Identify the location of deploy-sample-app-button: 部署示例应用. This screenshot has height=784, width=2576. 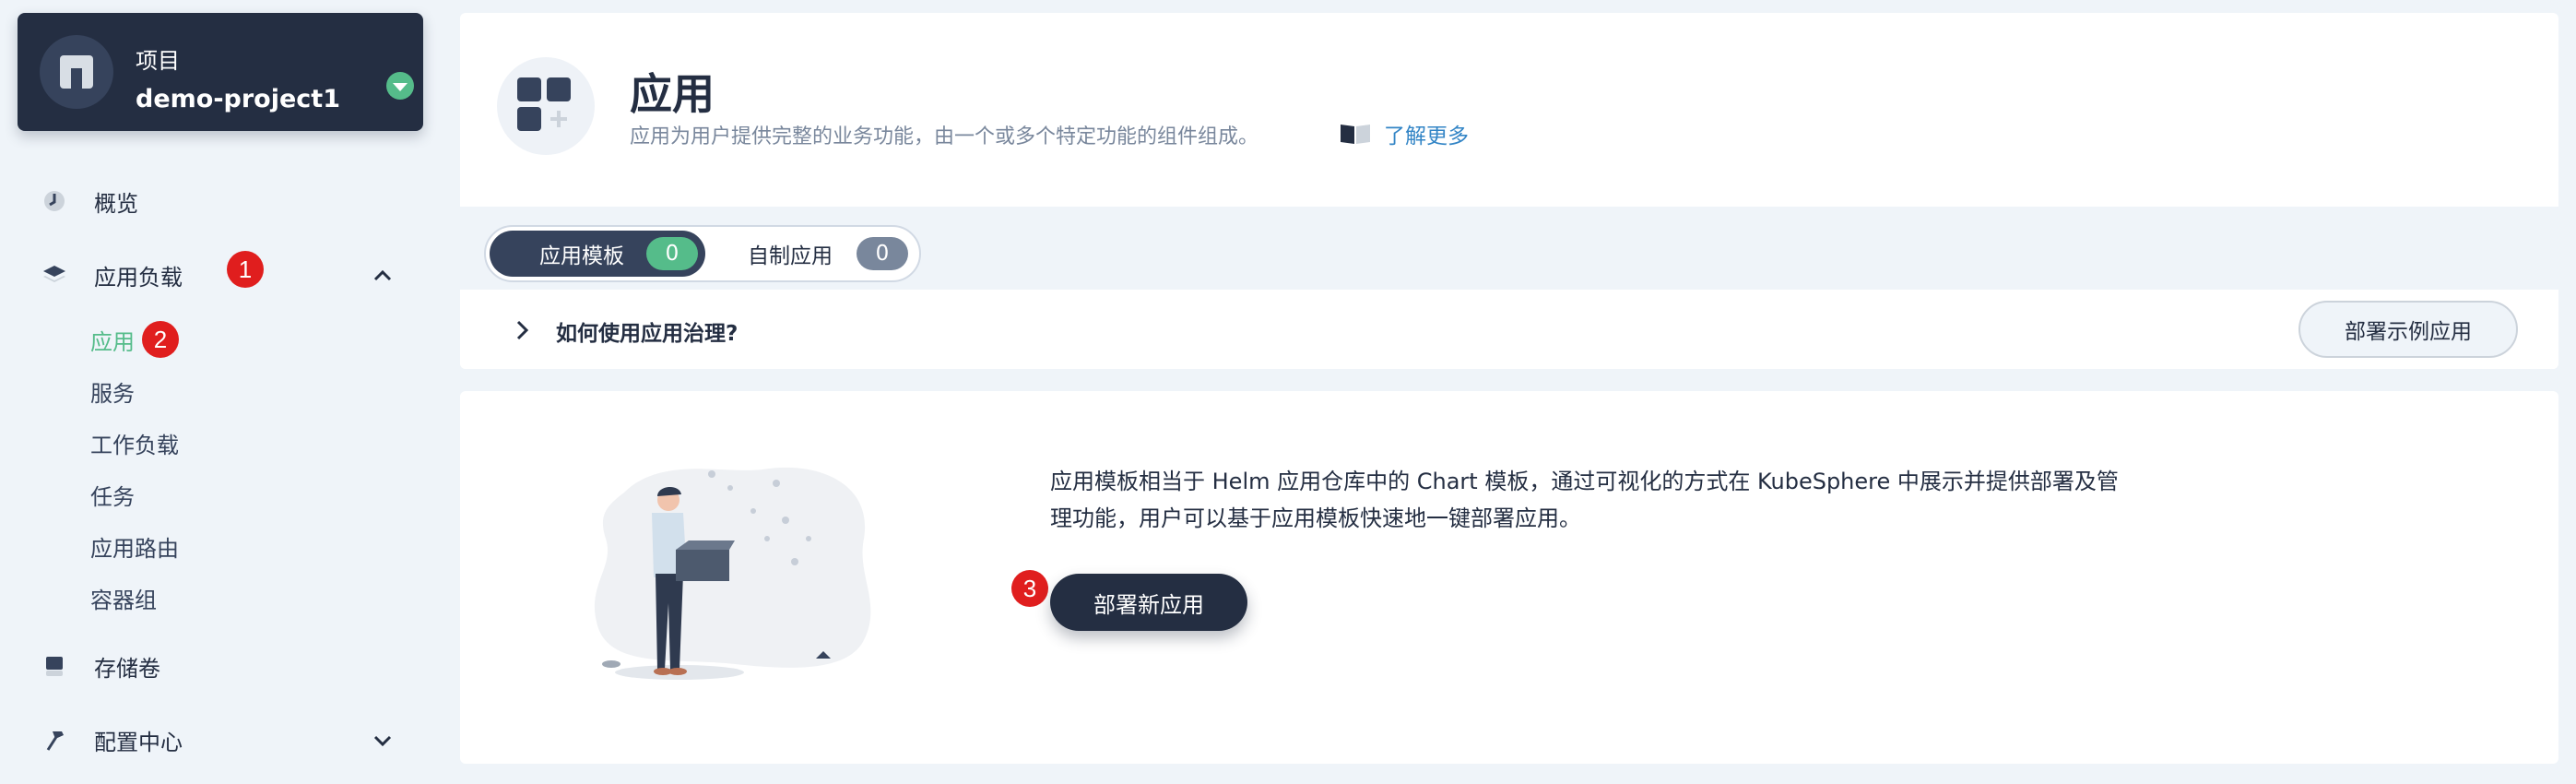
(2408, 329).